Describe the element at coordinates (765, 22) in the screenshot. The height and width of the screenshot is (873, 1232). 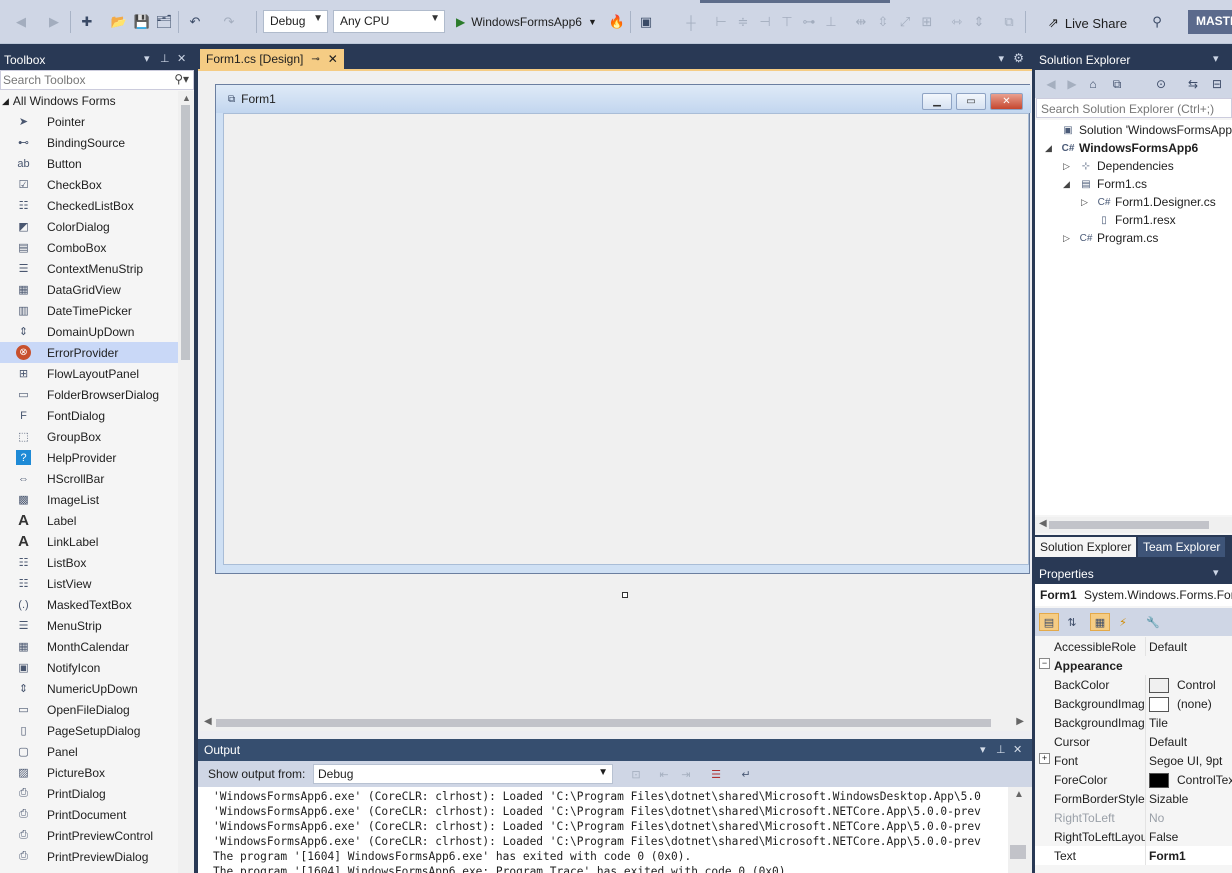
I see `align-rights-icon: ⊣` at that location.